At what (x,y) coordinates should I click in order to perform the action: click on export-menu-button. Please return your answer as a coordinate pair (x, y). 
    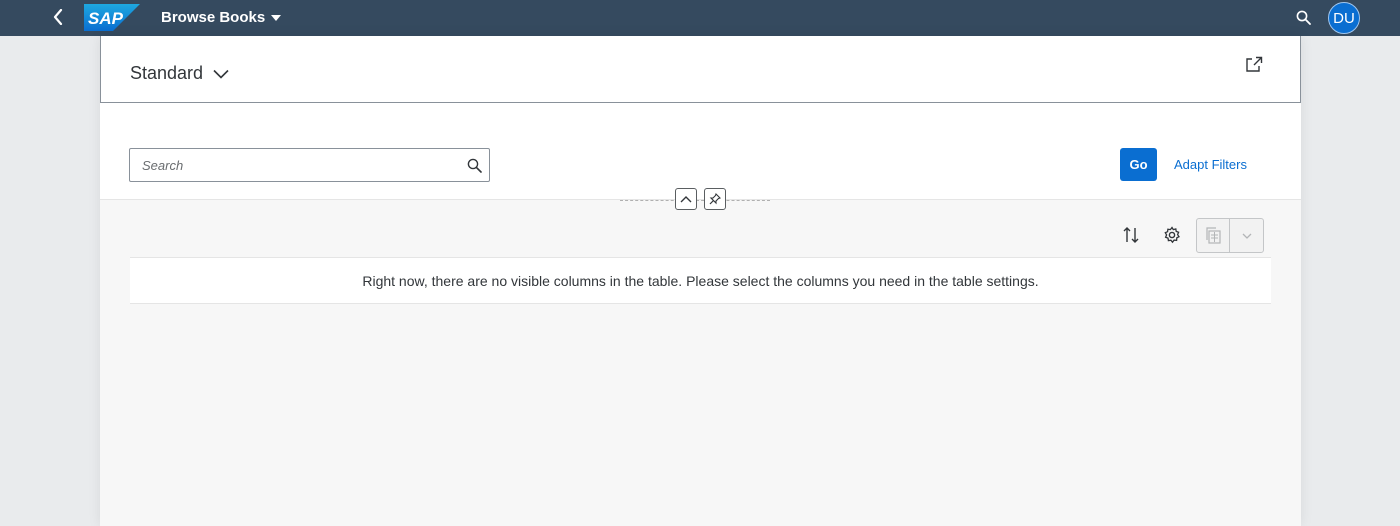
    Looking at the image, I should click on (1230, 235).